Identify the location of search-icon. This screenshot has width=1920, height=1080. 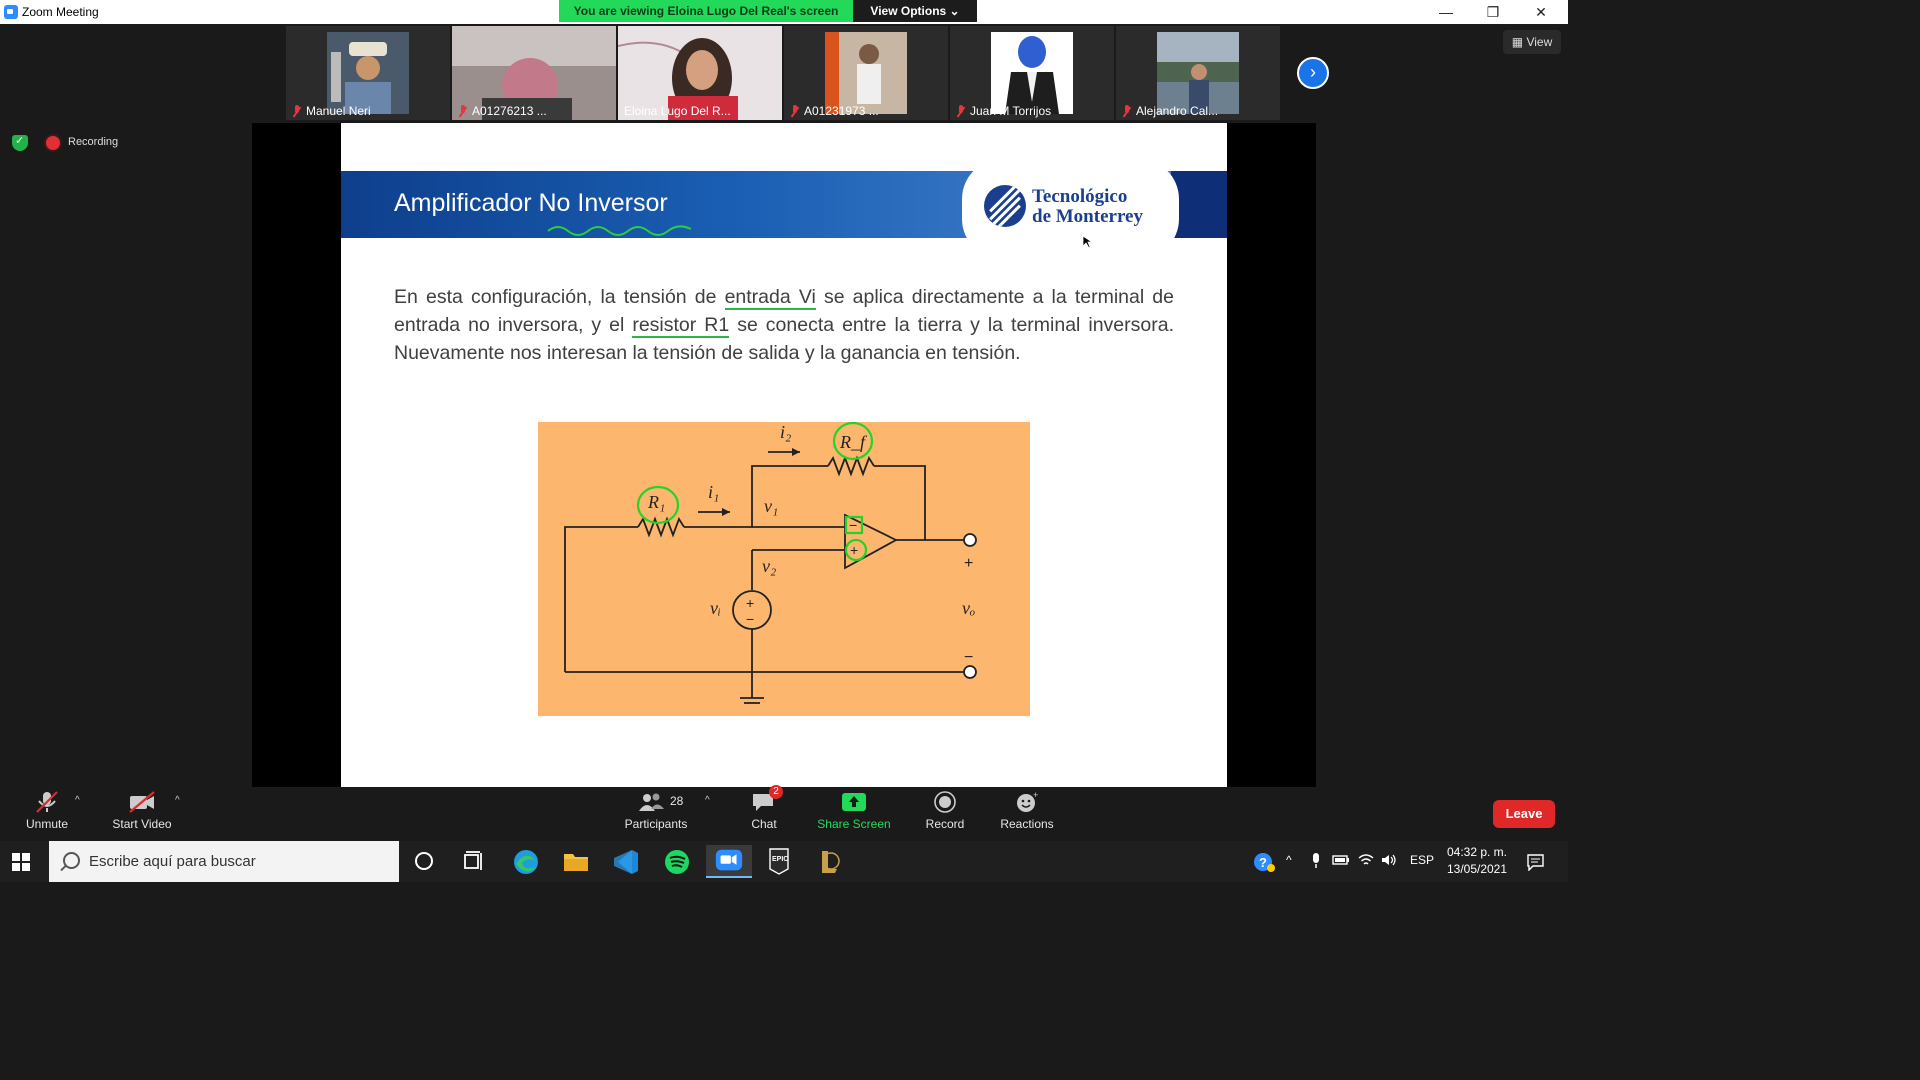
(71, 860).